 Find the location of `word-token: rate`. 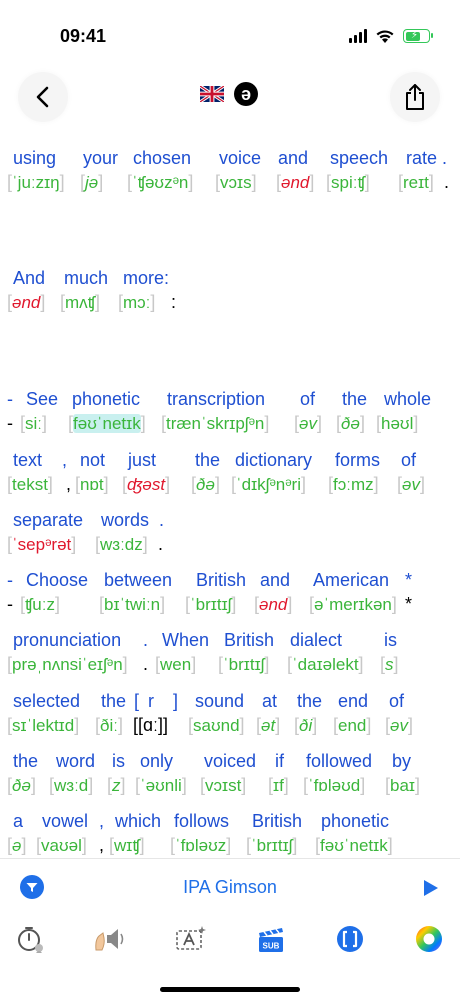

word-token: rate is located at coordinates (421, 158).